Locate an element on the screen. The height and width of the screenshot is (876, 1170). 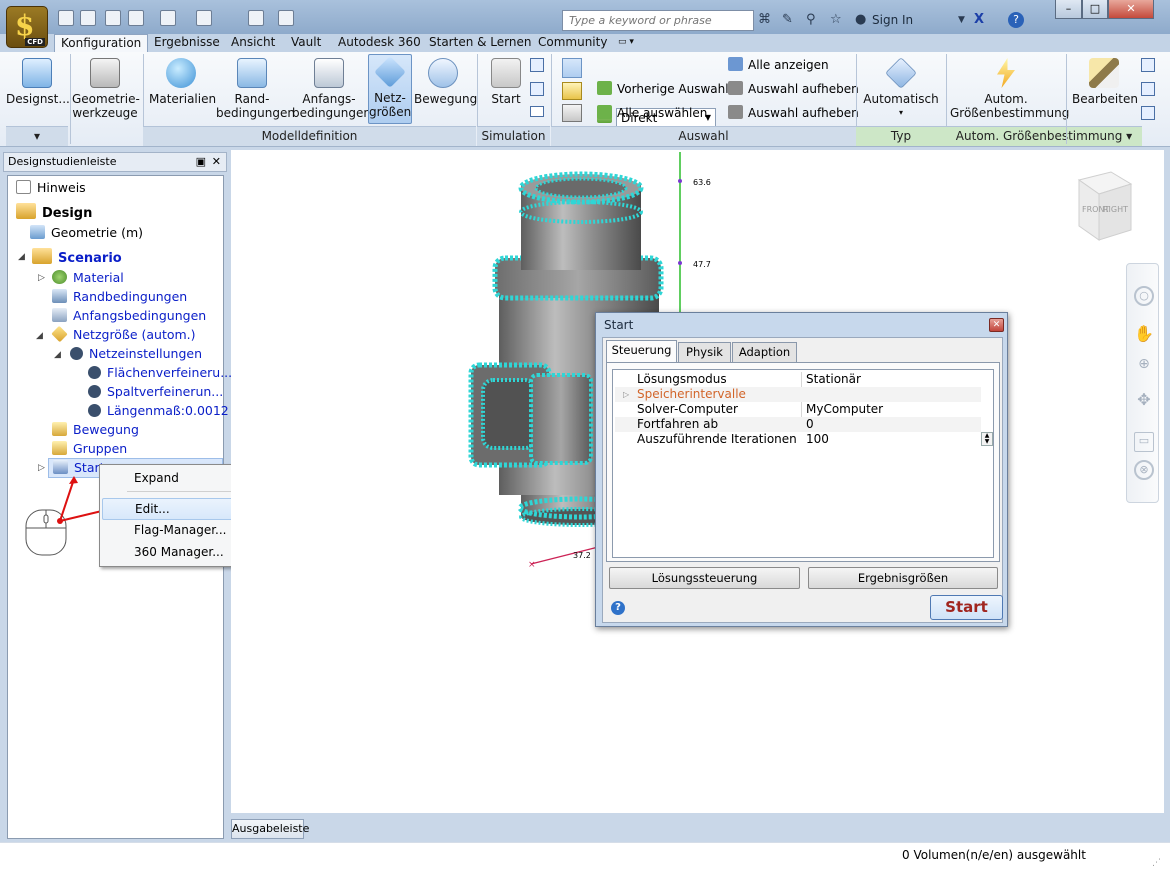
geometriewerkzeuge-button: Geometrie- werkzeuge is located at coordinates (106, 88).